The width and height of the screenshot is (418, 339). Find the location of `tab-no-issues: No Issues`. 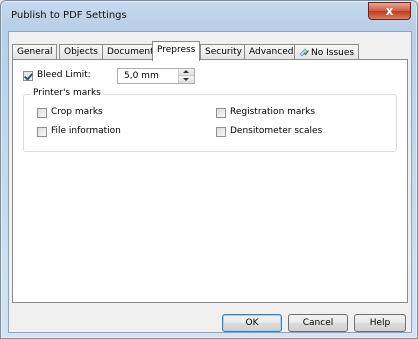

tab-no-issues: No Issues is located at coordinates (327, 52).